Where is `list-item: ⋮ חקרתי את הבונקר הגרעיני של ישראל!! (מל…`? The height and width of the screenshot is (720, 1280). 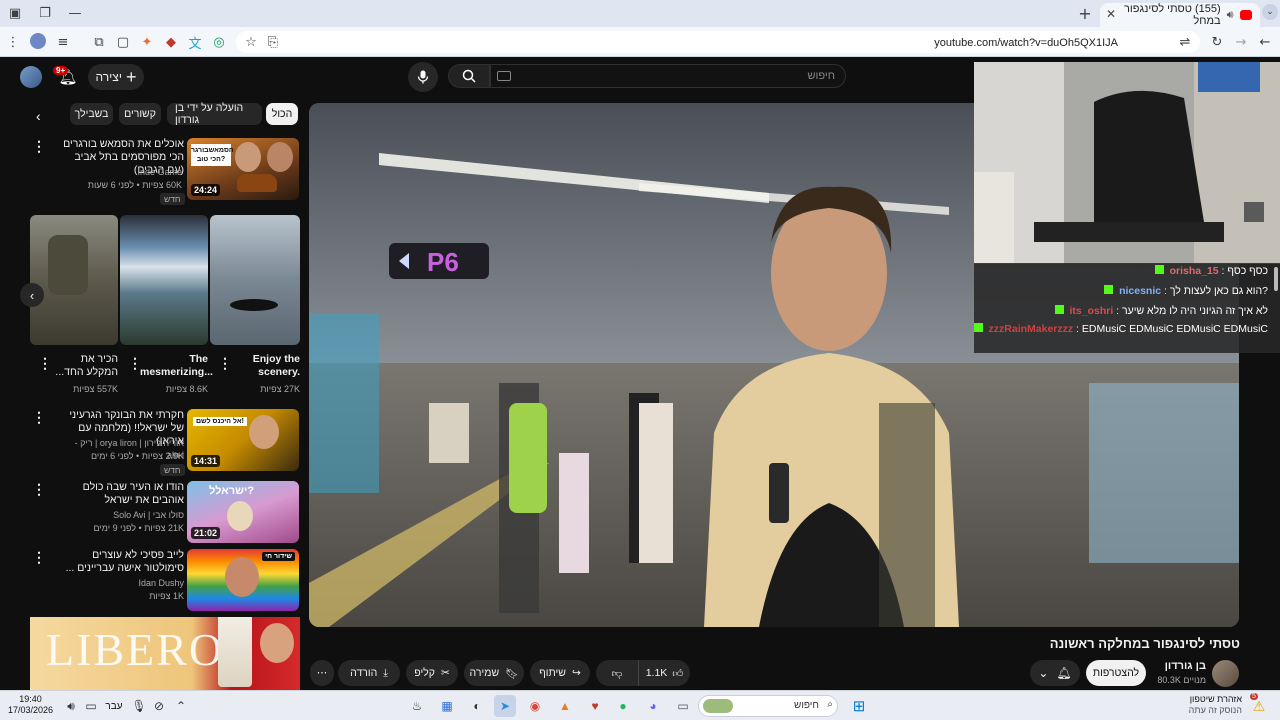 list-item: ⋮ חקרתי את הבונקר הגרעיני של ישראל!! (מל… is located at coordinates (165, 442).